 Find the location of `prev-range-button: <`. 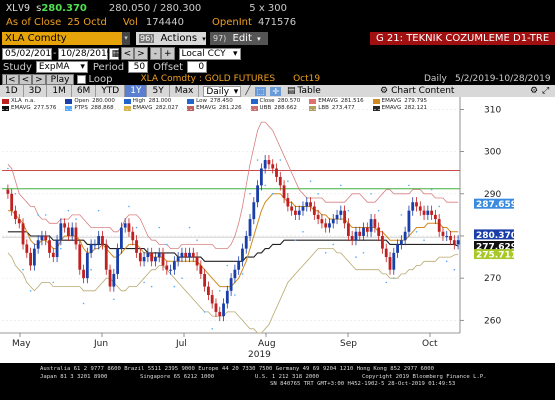

prev-range-button: < is located at coordinates (127, 53).